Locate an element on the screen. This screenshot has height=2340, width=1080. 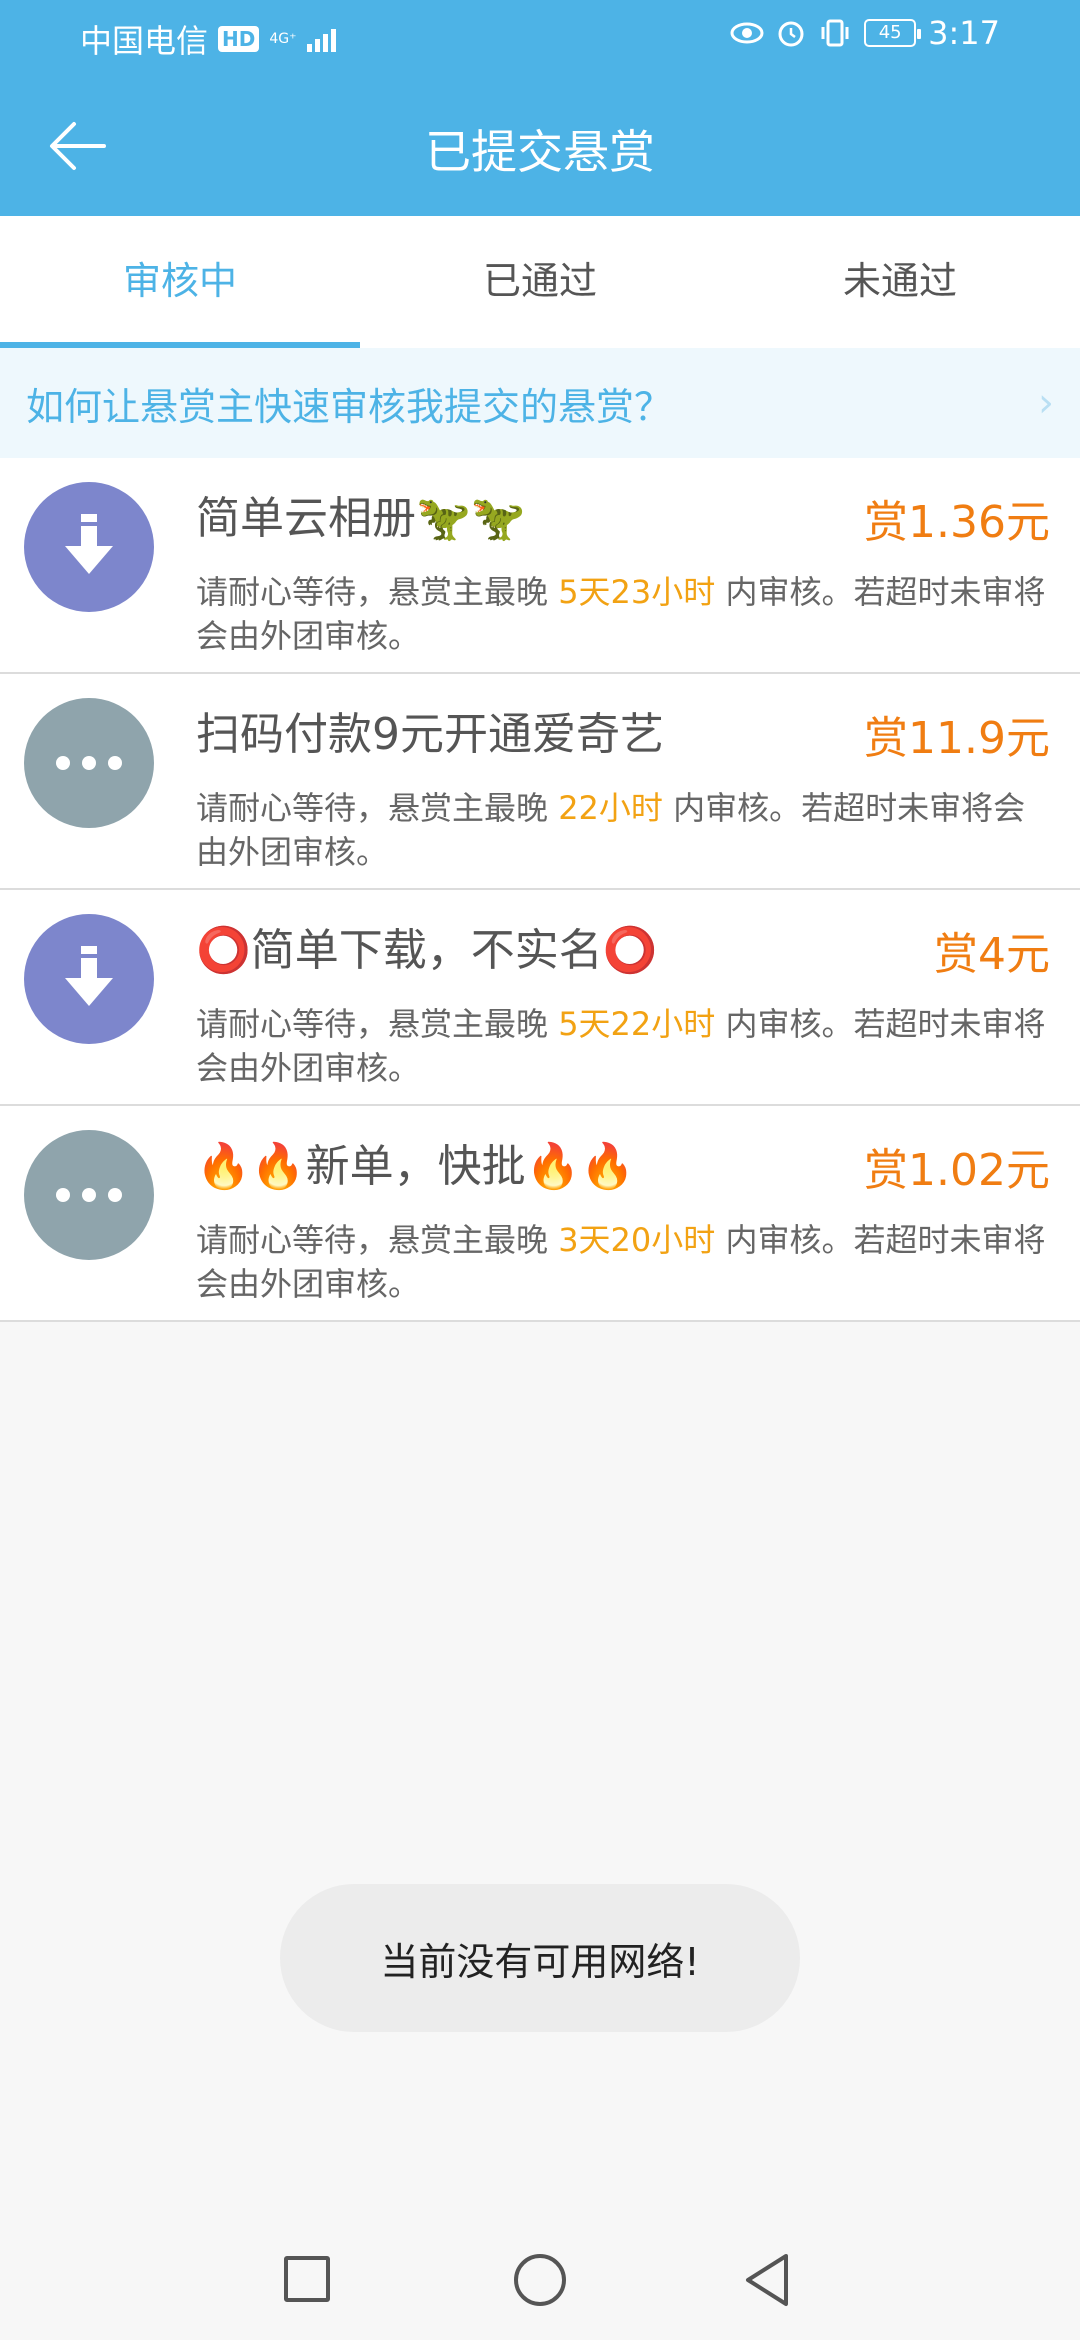
battery-icon: 45 is located at coordinates (893, 33).